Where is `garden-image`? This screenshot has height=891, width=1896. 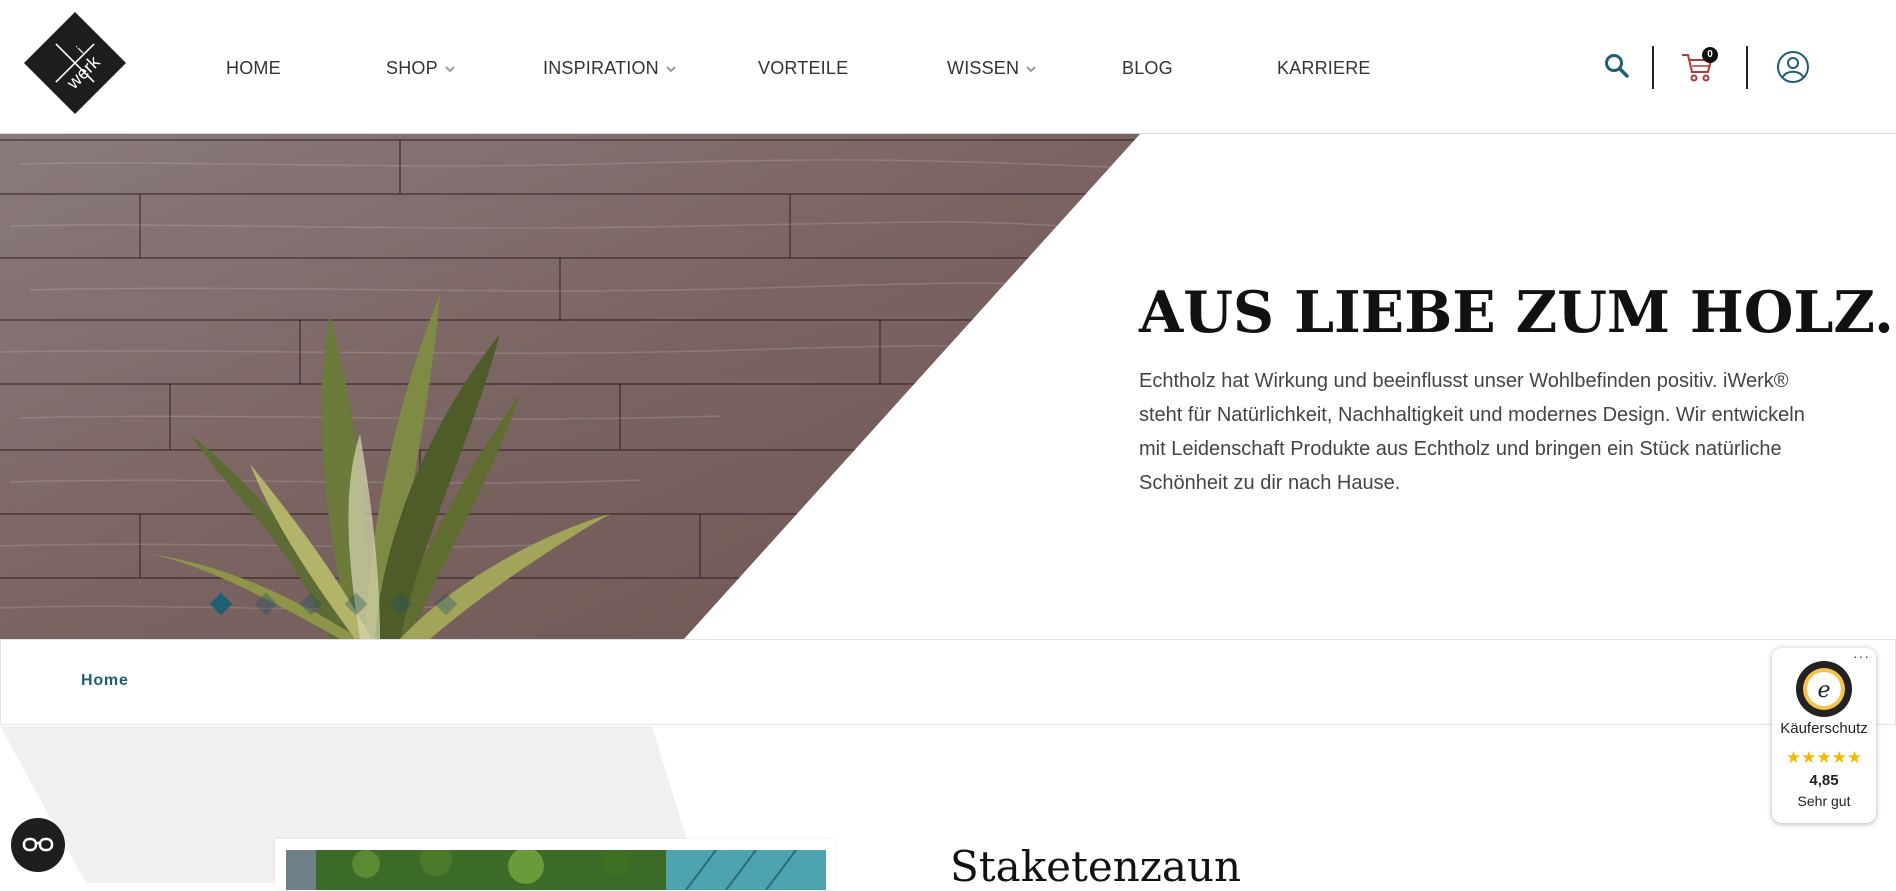
garden-image is located at coordinates (556, 870).